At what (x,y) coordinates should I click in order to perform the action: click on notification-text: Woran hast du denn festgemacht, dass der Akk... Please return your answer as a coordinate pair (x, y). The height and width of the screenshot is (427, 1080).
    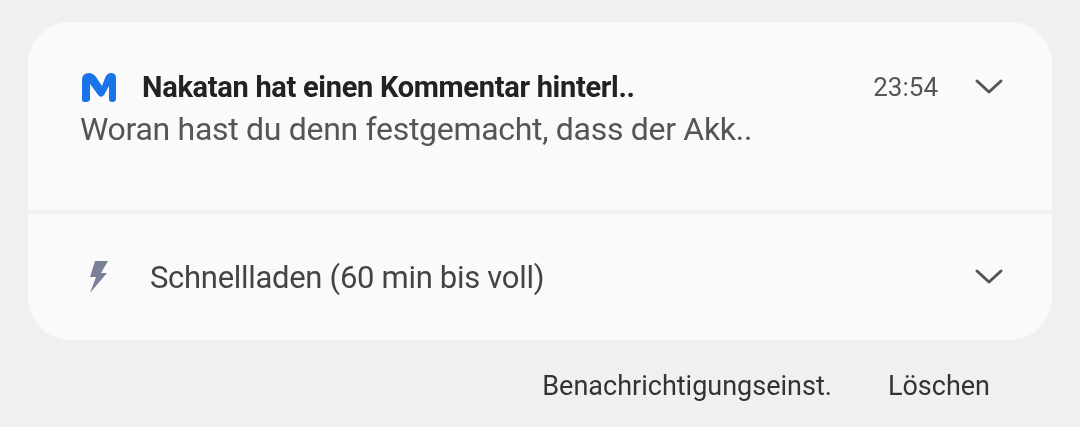
    Looking at the image, I should click on (417, 129).